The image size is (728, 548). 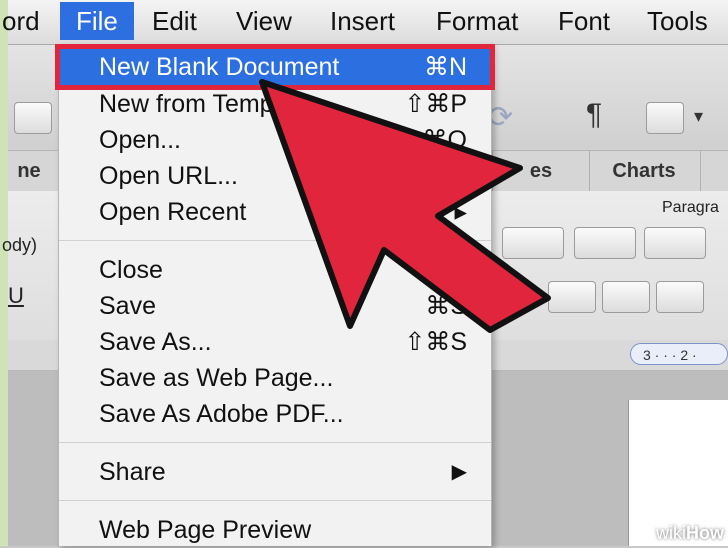 I want to click on watermark-wiki: wiki, so click(x=671, y=533).